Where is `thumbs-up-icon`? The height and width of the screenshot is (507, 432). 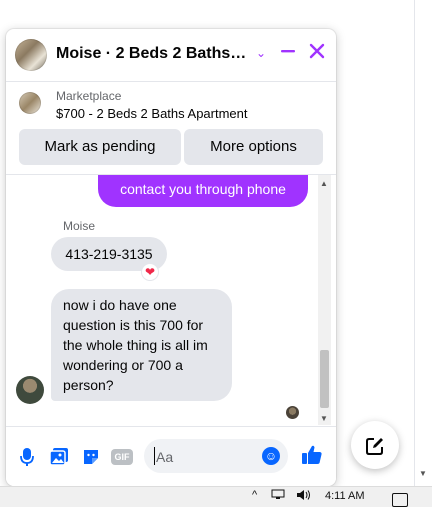
thumbs-up-icon is located at coordinates (311, 454).